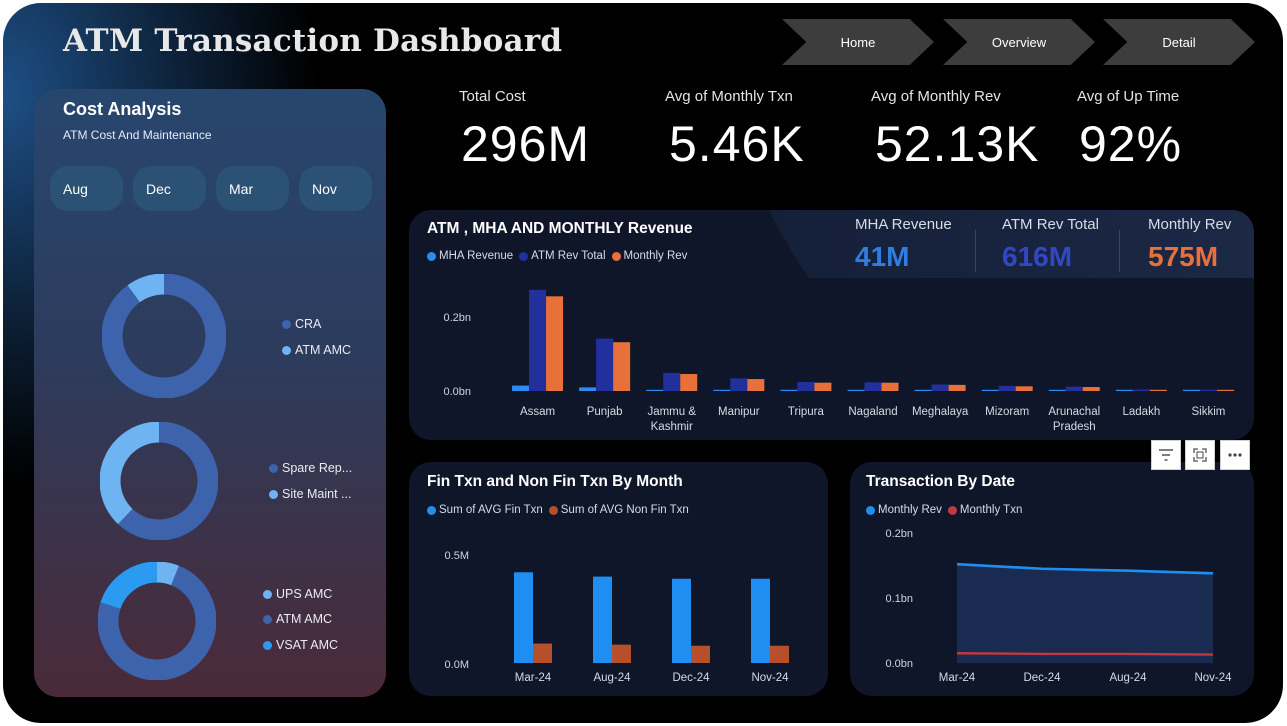 The width and height of the screenshot is (1287, 726). I want to click on legend-label: UPS AMC, so click(304, 594).